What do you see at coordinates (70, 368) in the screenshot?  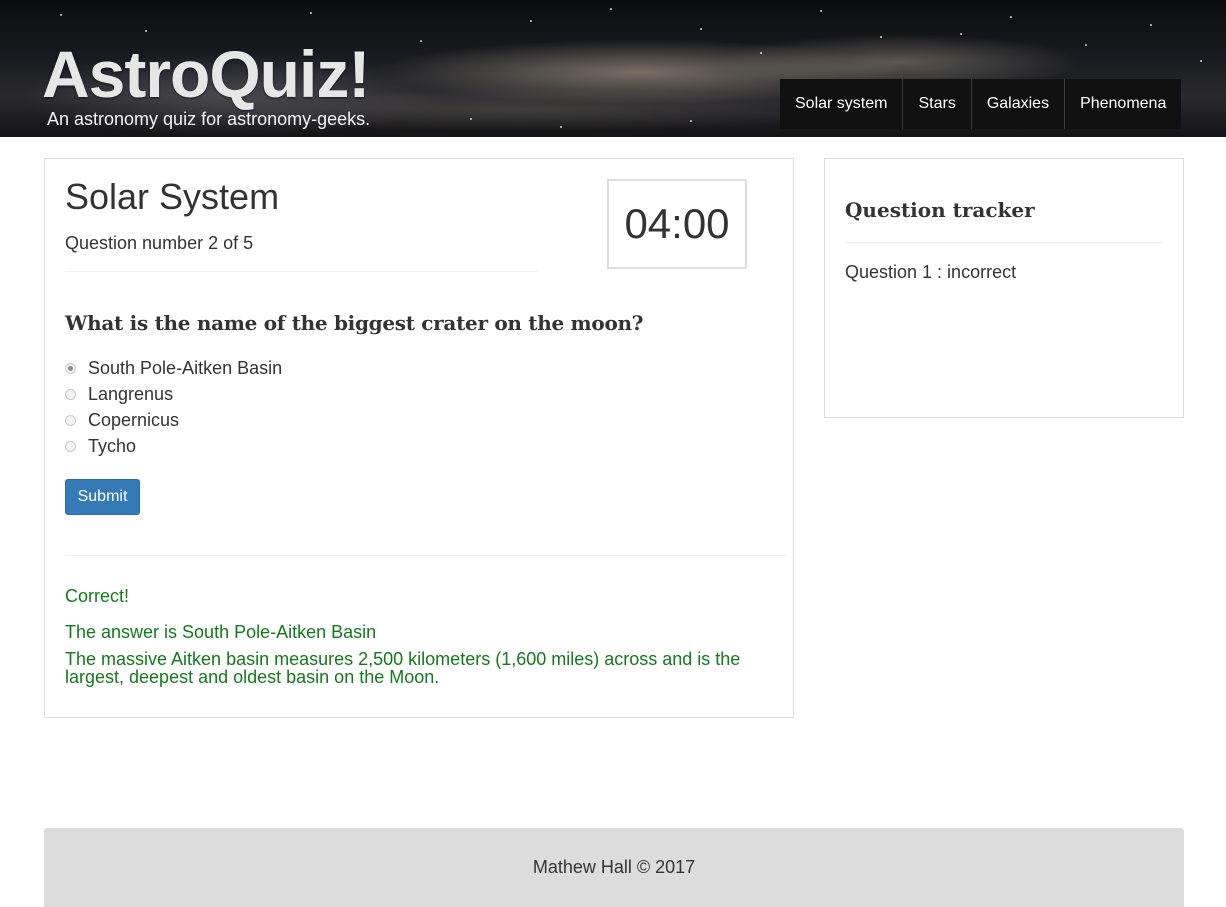 I see `radio-button-selected` at bounding box center [70, 368].